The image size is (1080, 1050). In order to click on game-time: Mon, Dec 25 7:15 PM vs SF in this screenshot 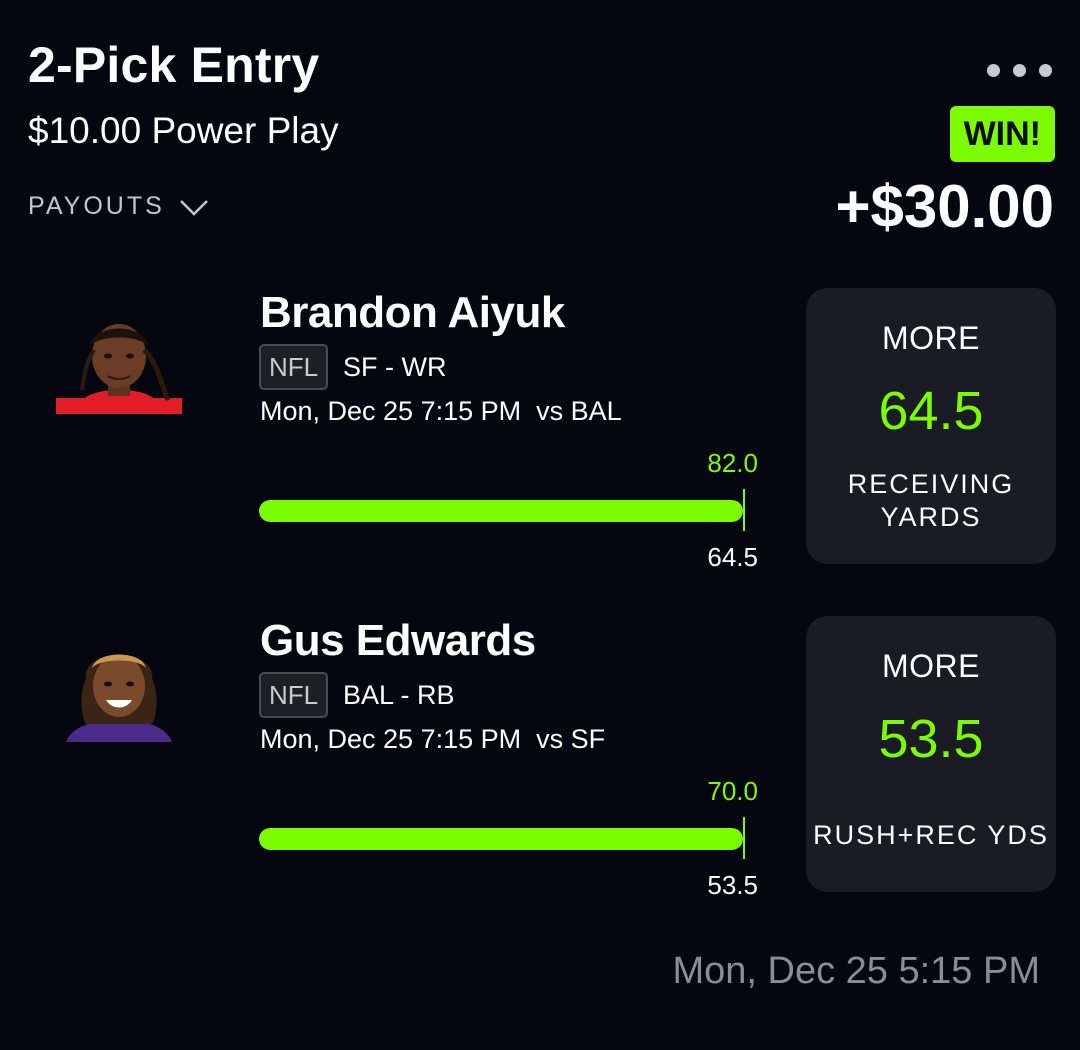, I will do `click(433, 739)`.